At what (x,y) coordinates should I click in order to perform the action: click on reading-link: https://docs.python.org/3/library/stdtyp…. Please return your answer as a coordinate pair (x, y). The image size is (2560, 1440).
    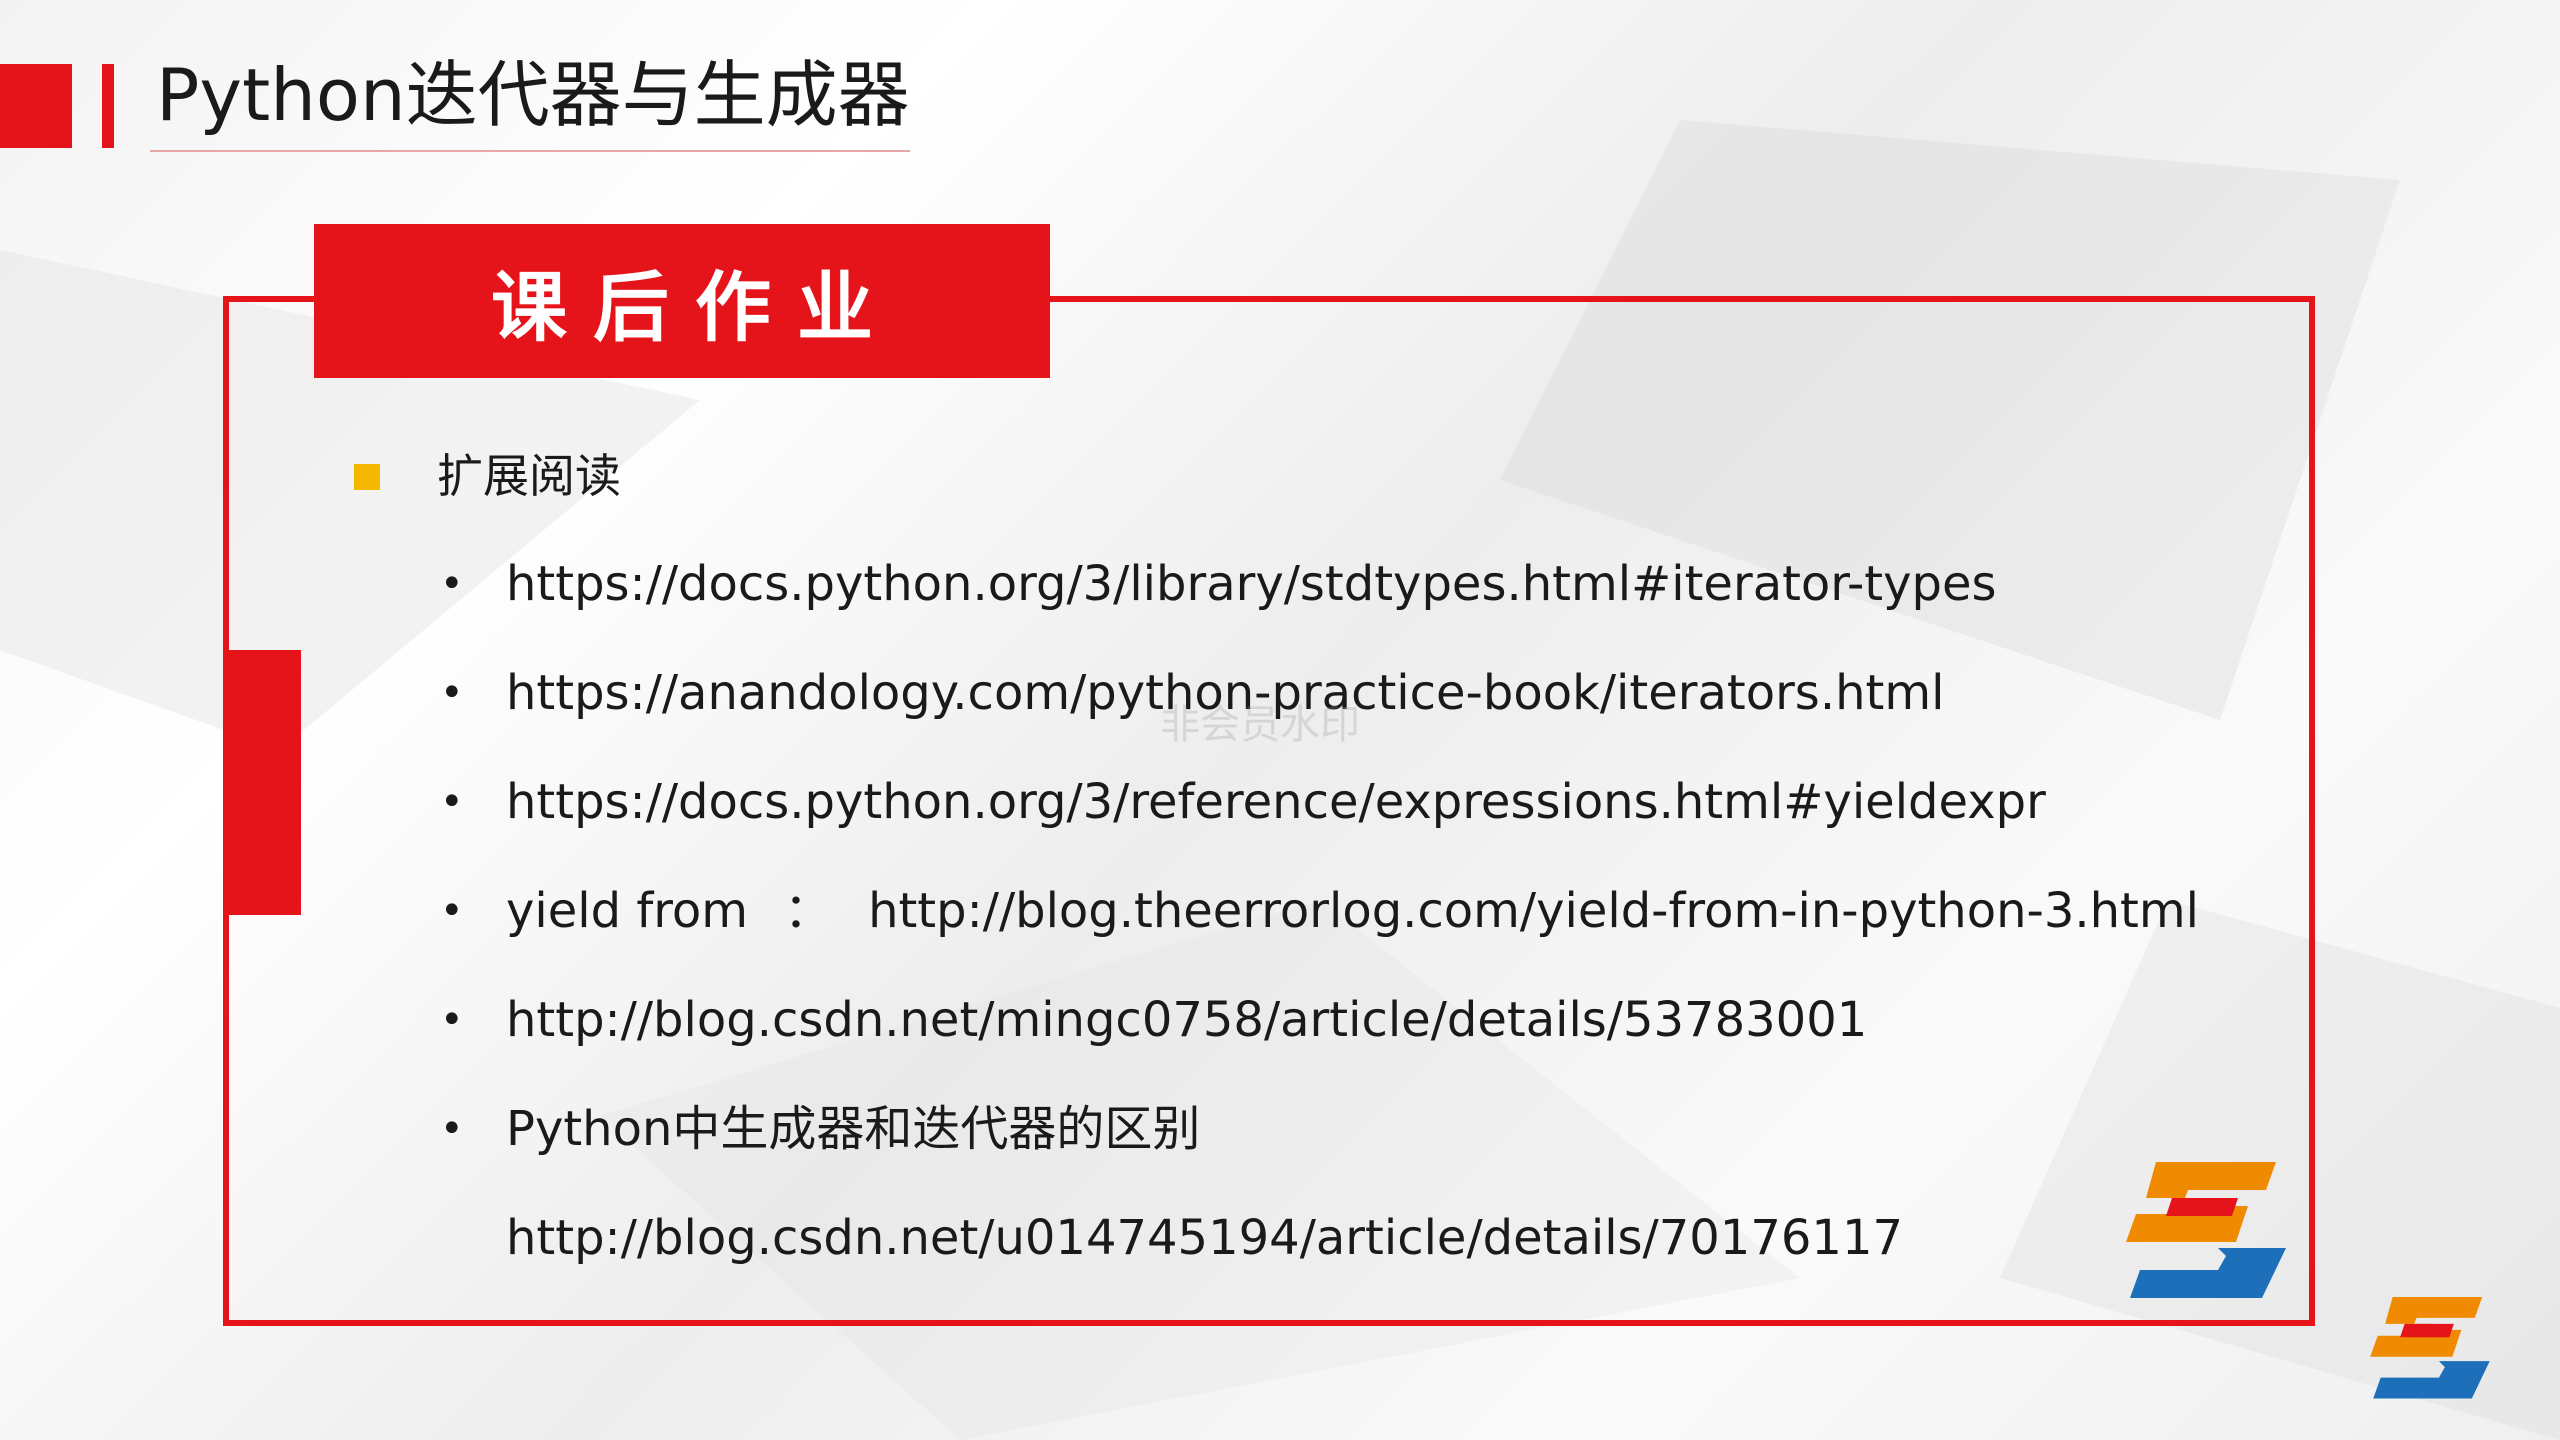
    Looking at the image, I should click on (1251, 584).